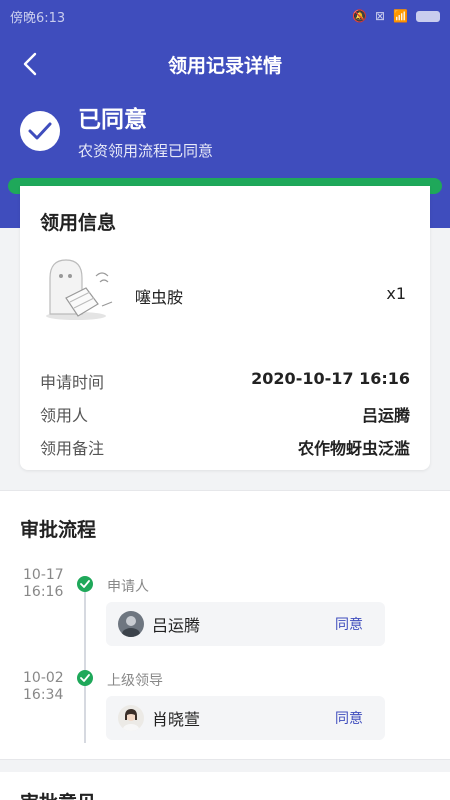  Describe the element at coordinates (225, 447) in the screenshot. I see `info-row-remark: 领用备注 农作物蚜虫泛滥` at that location.